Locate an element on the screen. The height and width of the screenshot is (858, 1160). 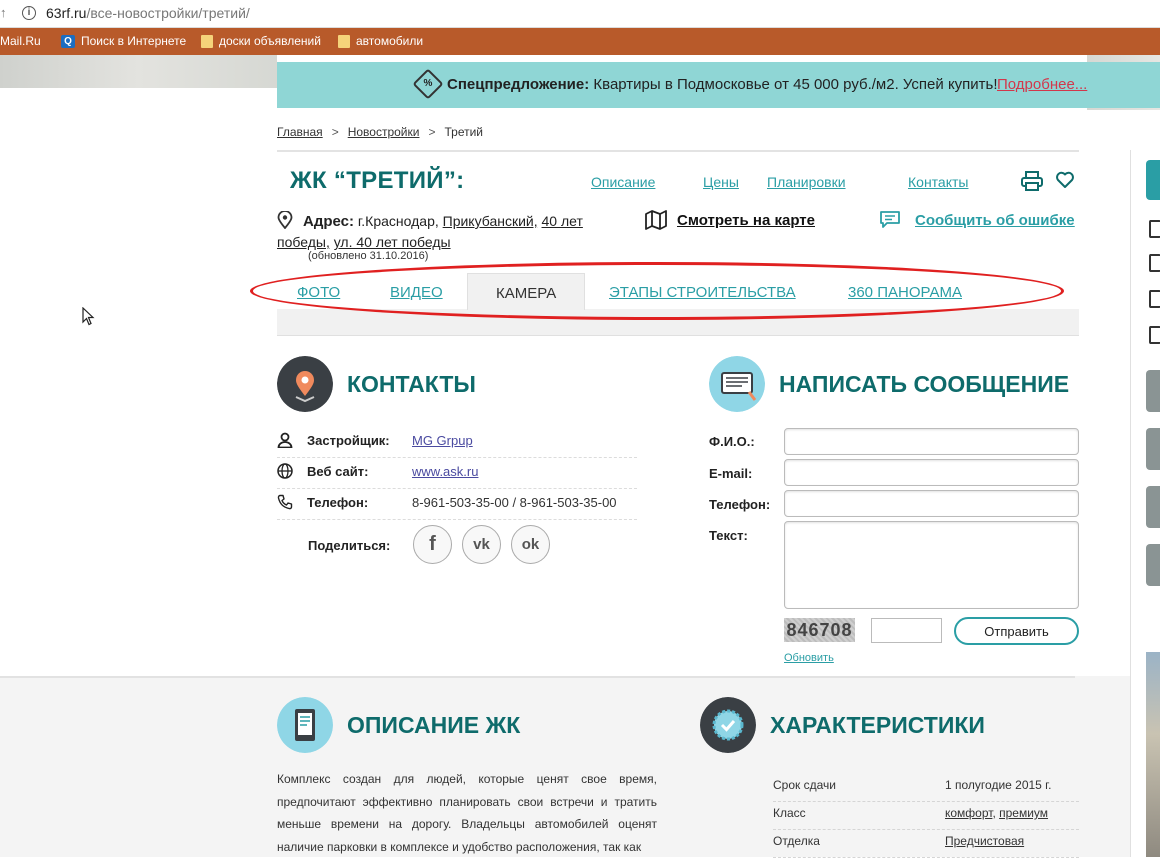
char-row-deadline: Срок сдачи 1 полугодие 2015 г. is located at coordinates (926, 788).